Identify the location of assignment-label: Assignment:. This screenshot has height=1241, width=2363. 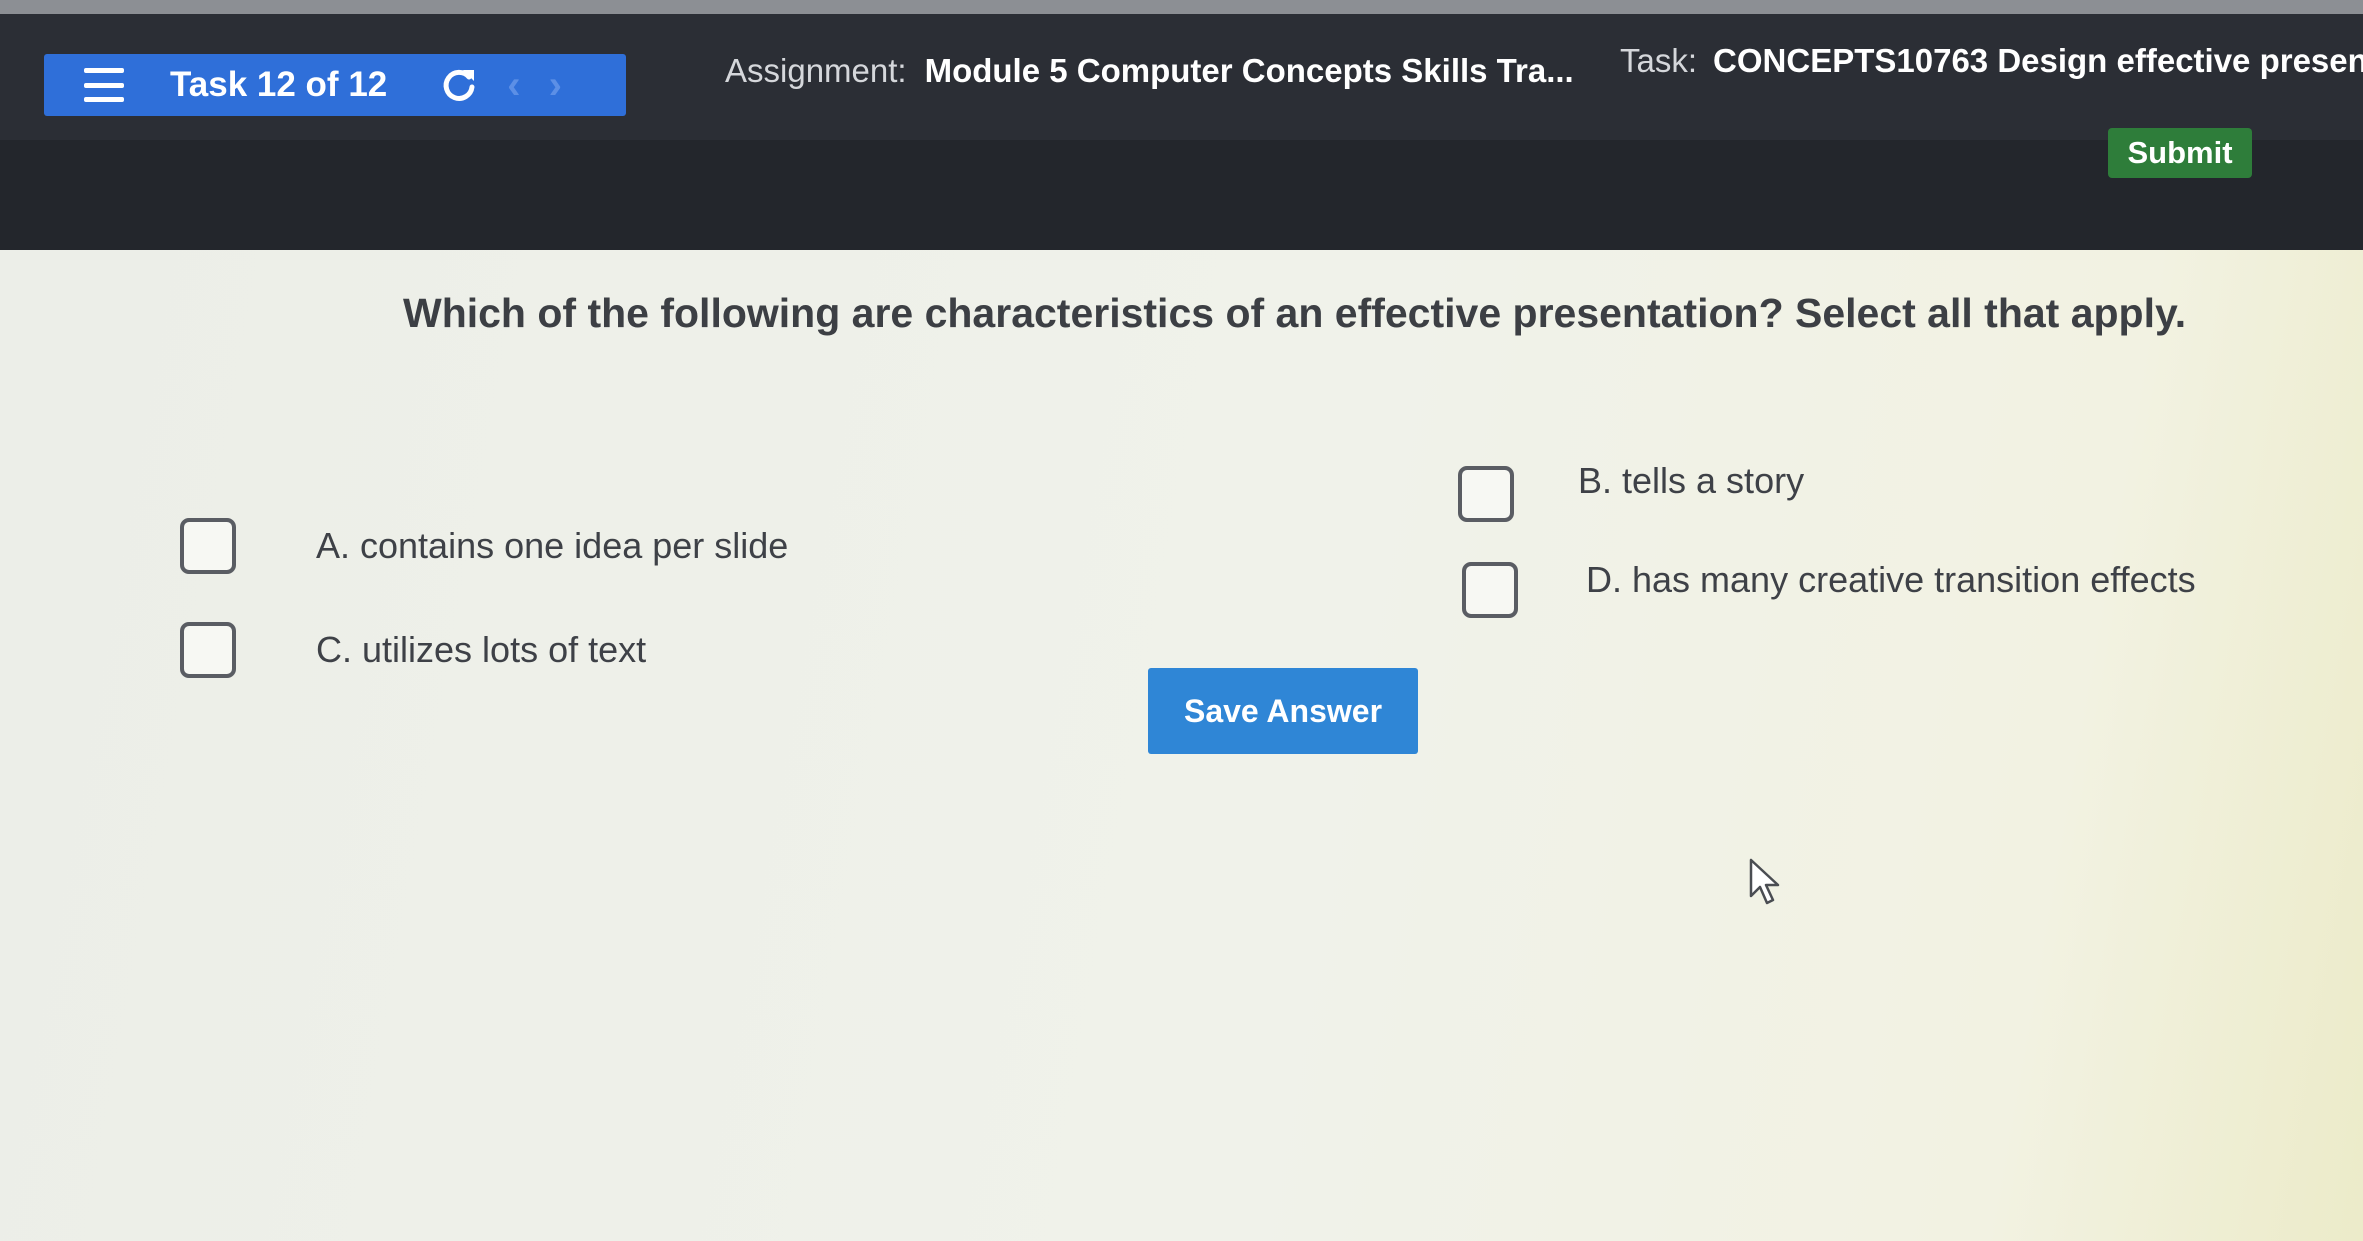
(816, 70).